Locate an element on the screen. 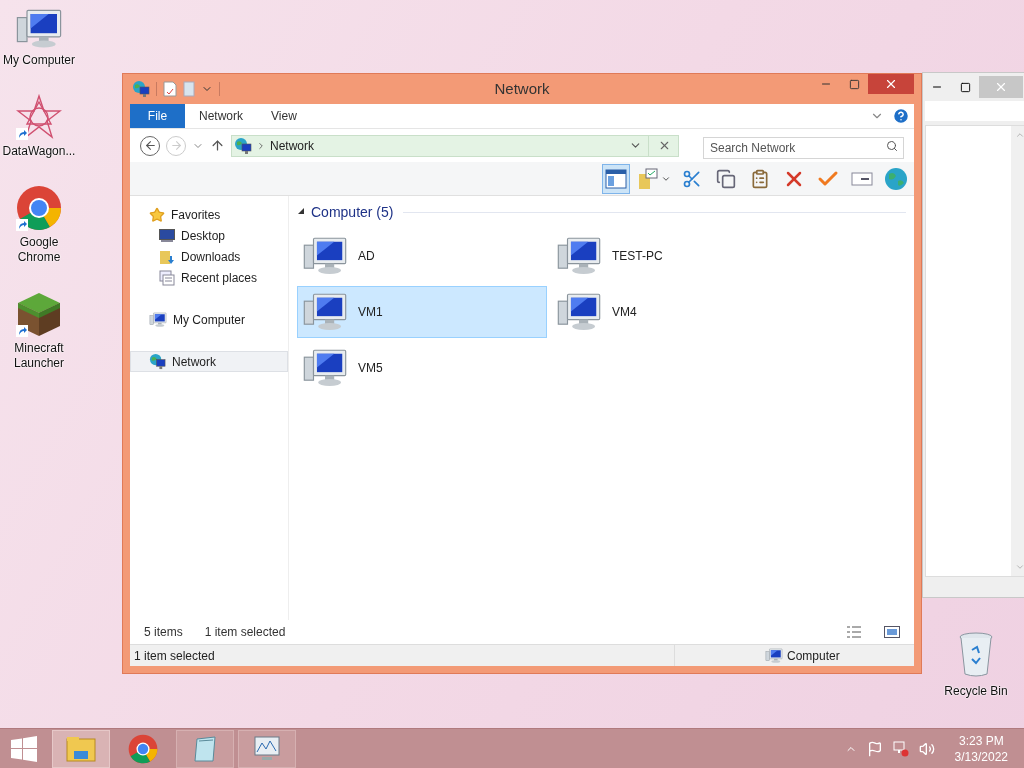 The width and height of the screenshot is (1024, 768). large-icons-view-icon is located at coordinates (892, 632).